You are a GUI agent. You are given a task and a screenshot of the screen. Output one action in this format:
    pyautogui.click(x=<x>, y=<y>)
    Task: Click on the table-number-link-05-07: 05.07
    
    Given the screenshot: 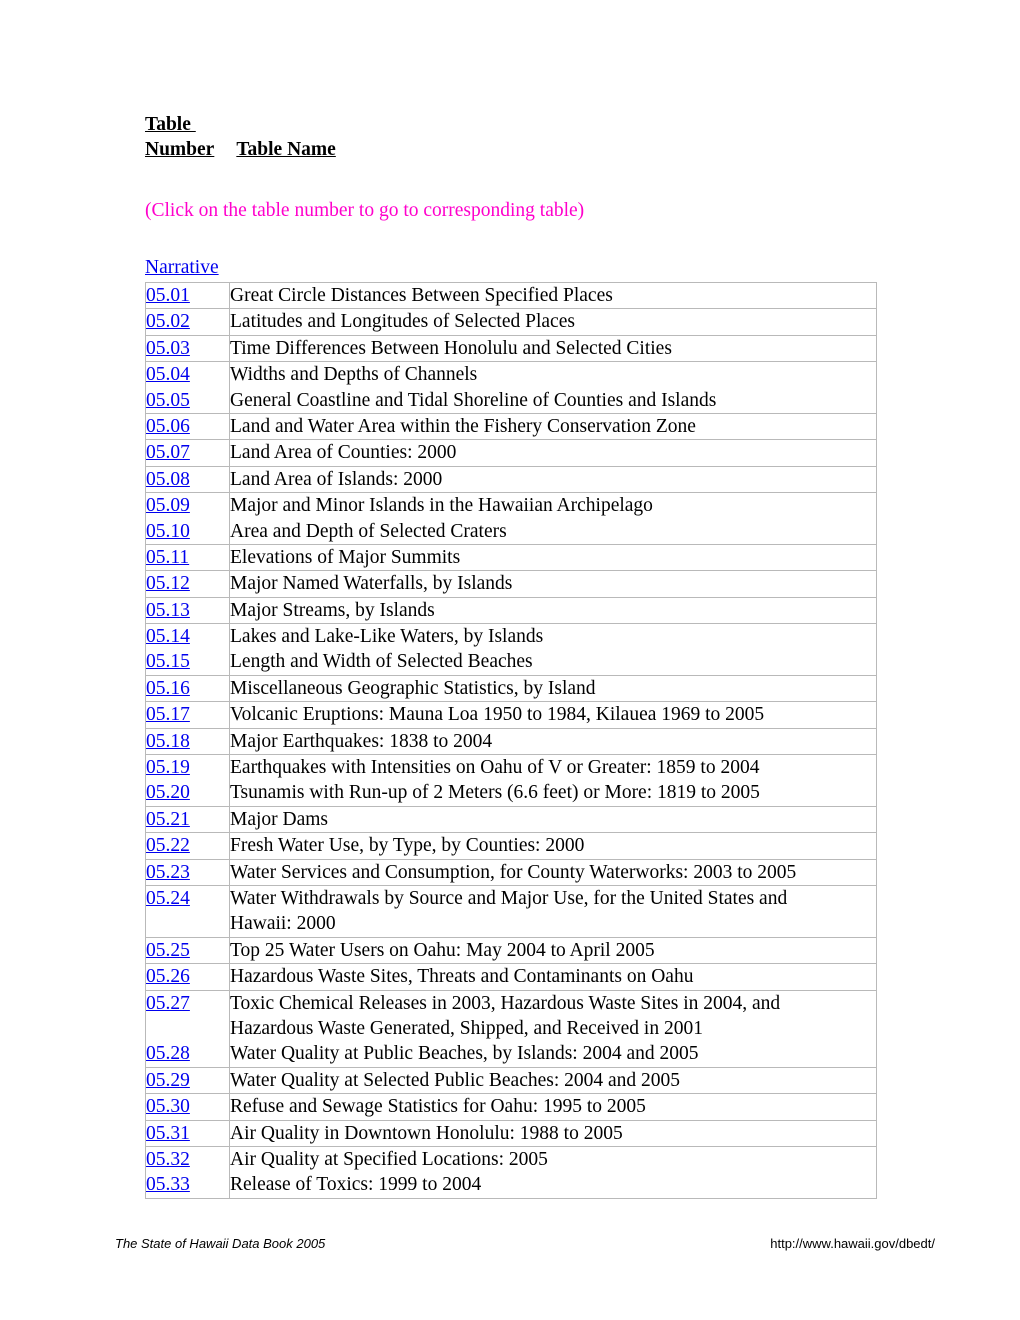 What is the action you would take?
    pyautogui.click(x=168, y=452)
    